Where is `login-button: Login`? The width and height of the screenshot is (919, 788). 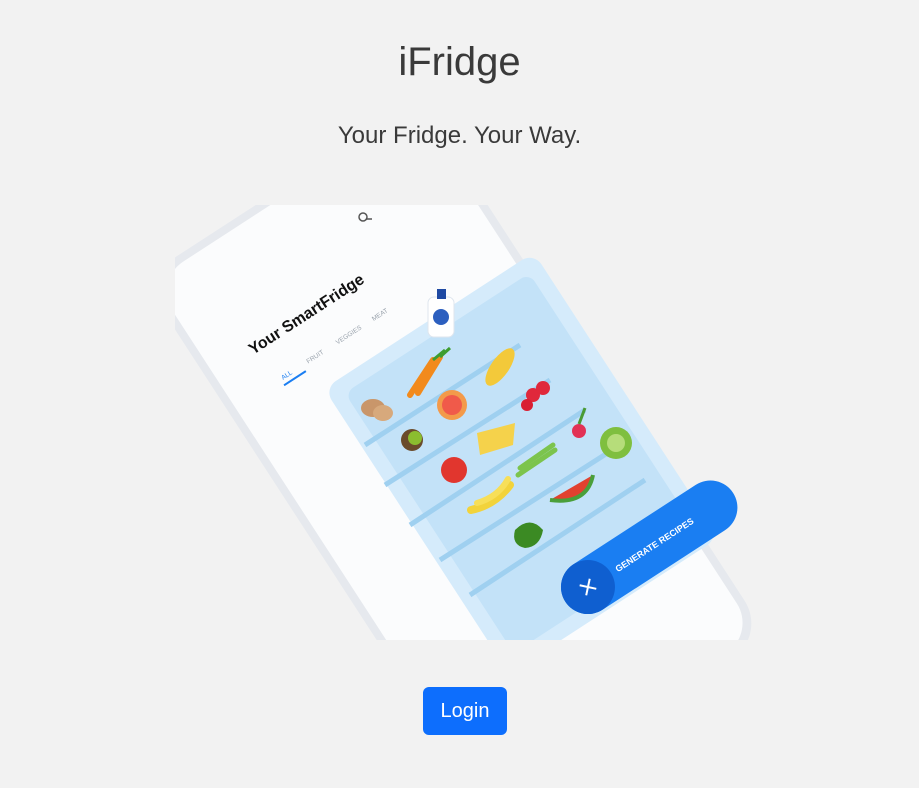
login-button: Login is located at coordinates (465, 711).